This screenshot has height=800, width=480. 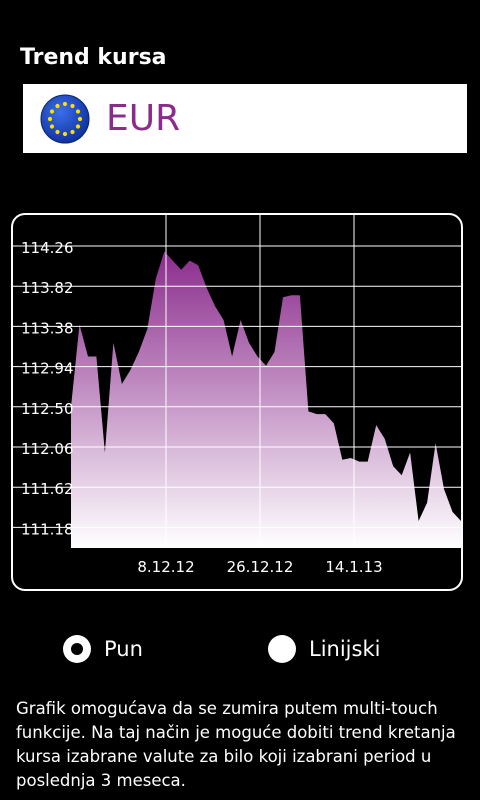 I want to click on eu-flag-icon, so click(x=65, y=118).